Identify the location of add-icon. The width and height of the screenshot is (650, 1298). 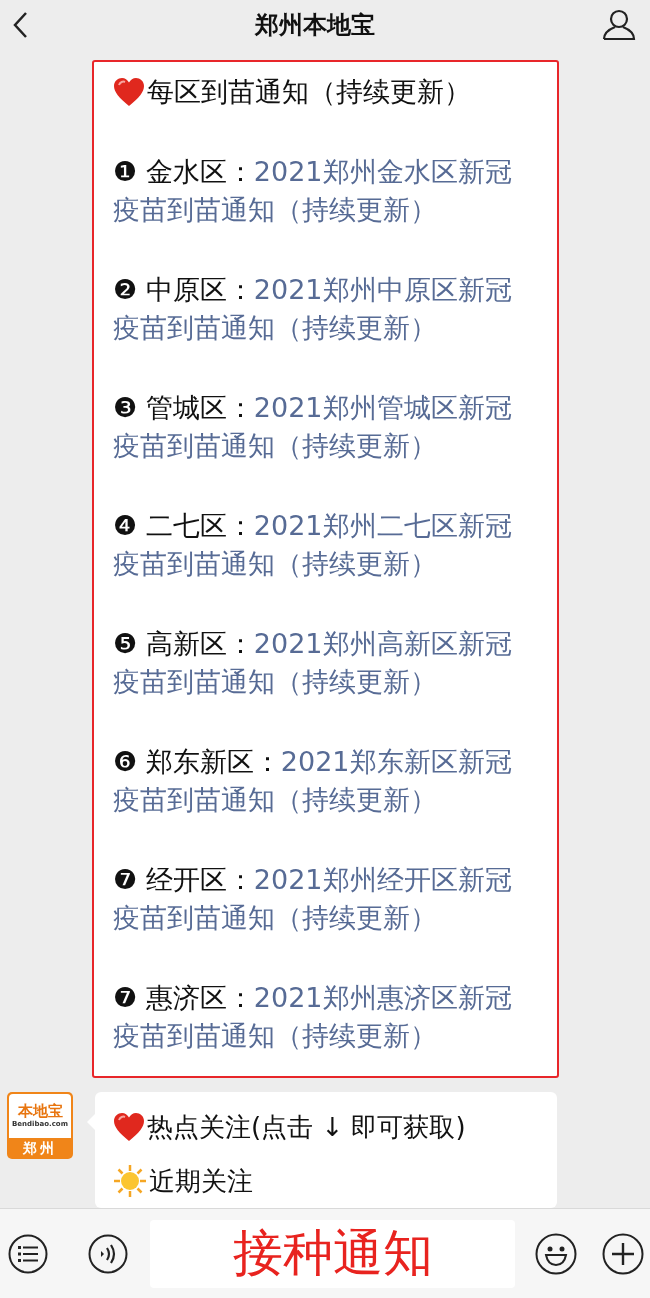
(623, 1253).